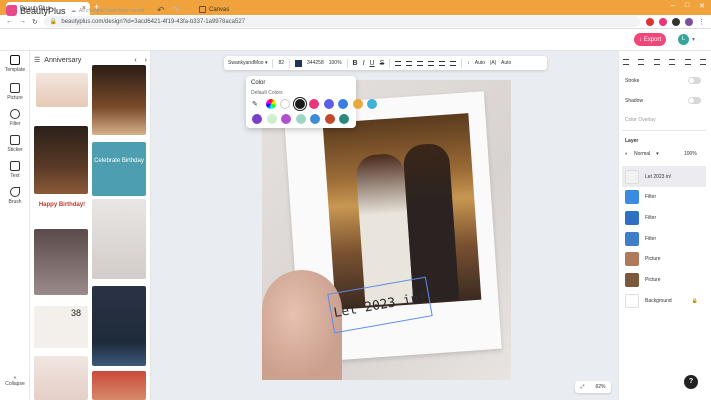 Image resolution: width=711 pixels, height=400 pixels. Describe the element at coordinates (176, 10) in the screenshot. I see `redo-icon: ↷` at that location.